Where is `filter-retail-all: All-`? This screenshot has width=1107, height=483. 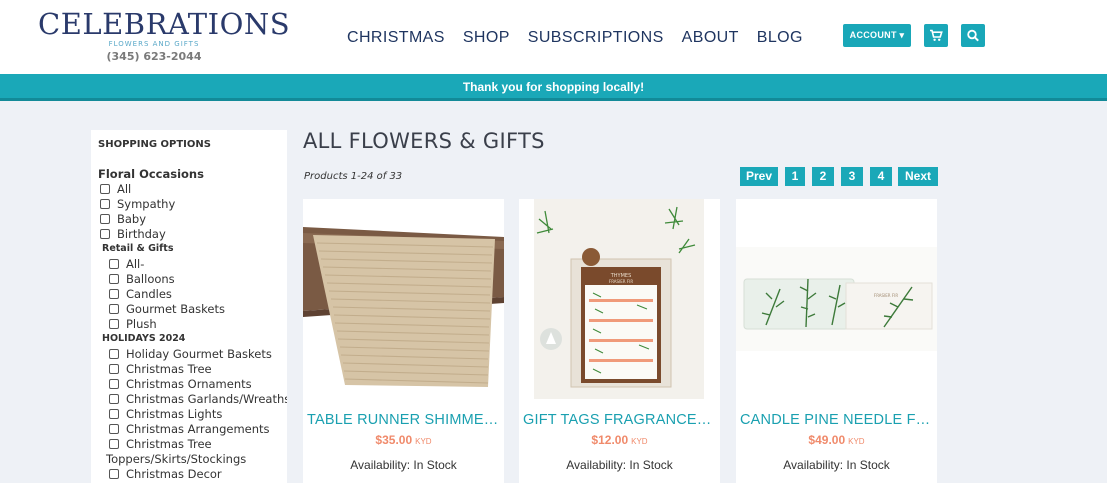
filter-retail-all: All- is located at coordinates (126, 263).